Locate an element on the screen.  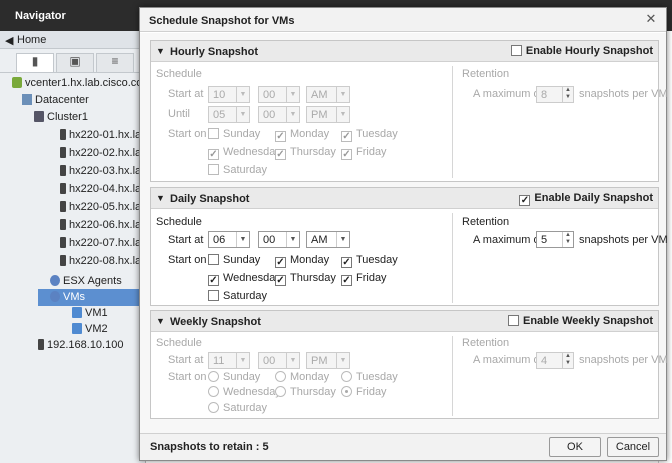
cluster-icon is located at coordinates (39, 116).